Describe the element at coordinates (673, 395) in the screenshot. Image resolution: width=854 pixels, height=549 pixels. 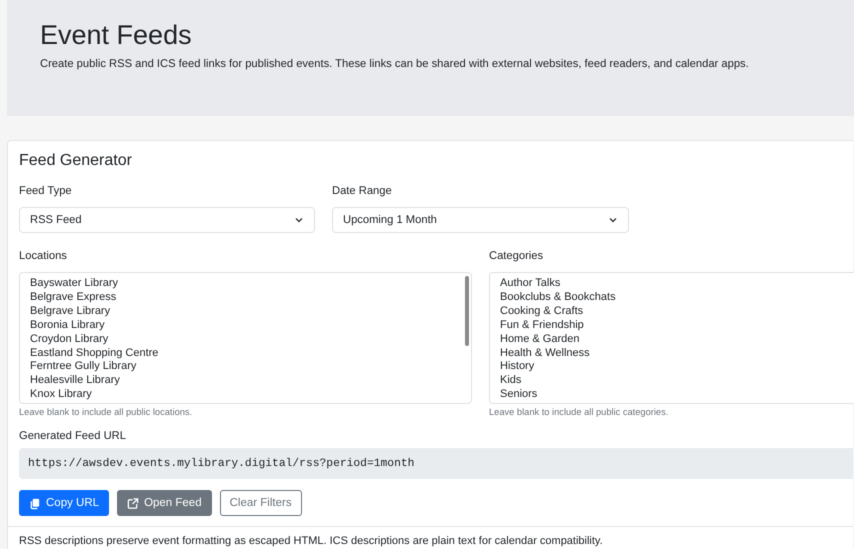
I see `list-option: Seniors` at that location.